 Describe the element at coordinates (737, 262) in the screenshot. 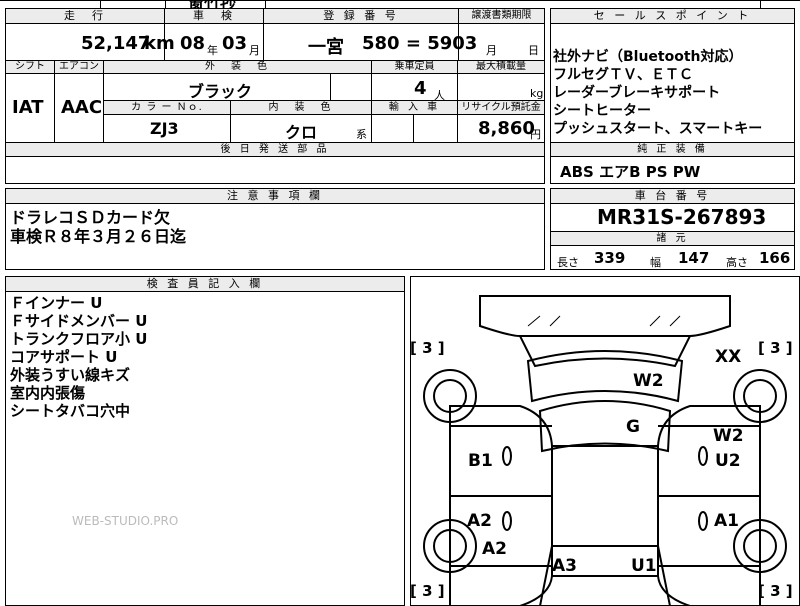

I see `height-label: 高さ` at that location.